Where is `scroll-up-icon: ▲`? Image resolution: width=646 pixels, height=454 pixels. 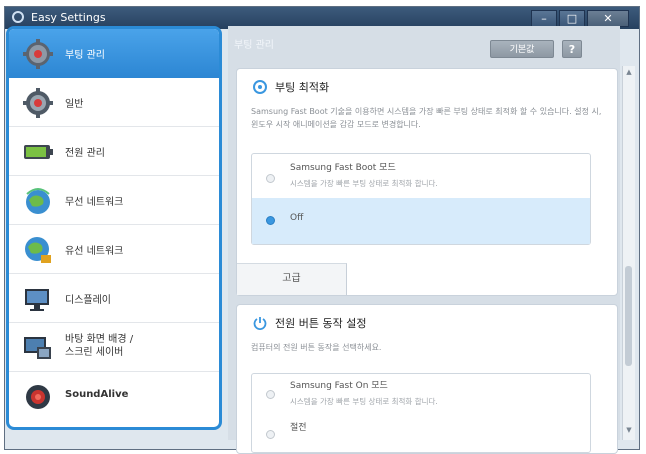
scroll-up-icon: ▲ is located at coordinates (629, 73).